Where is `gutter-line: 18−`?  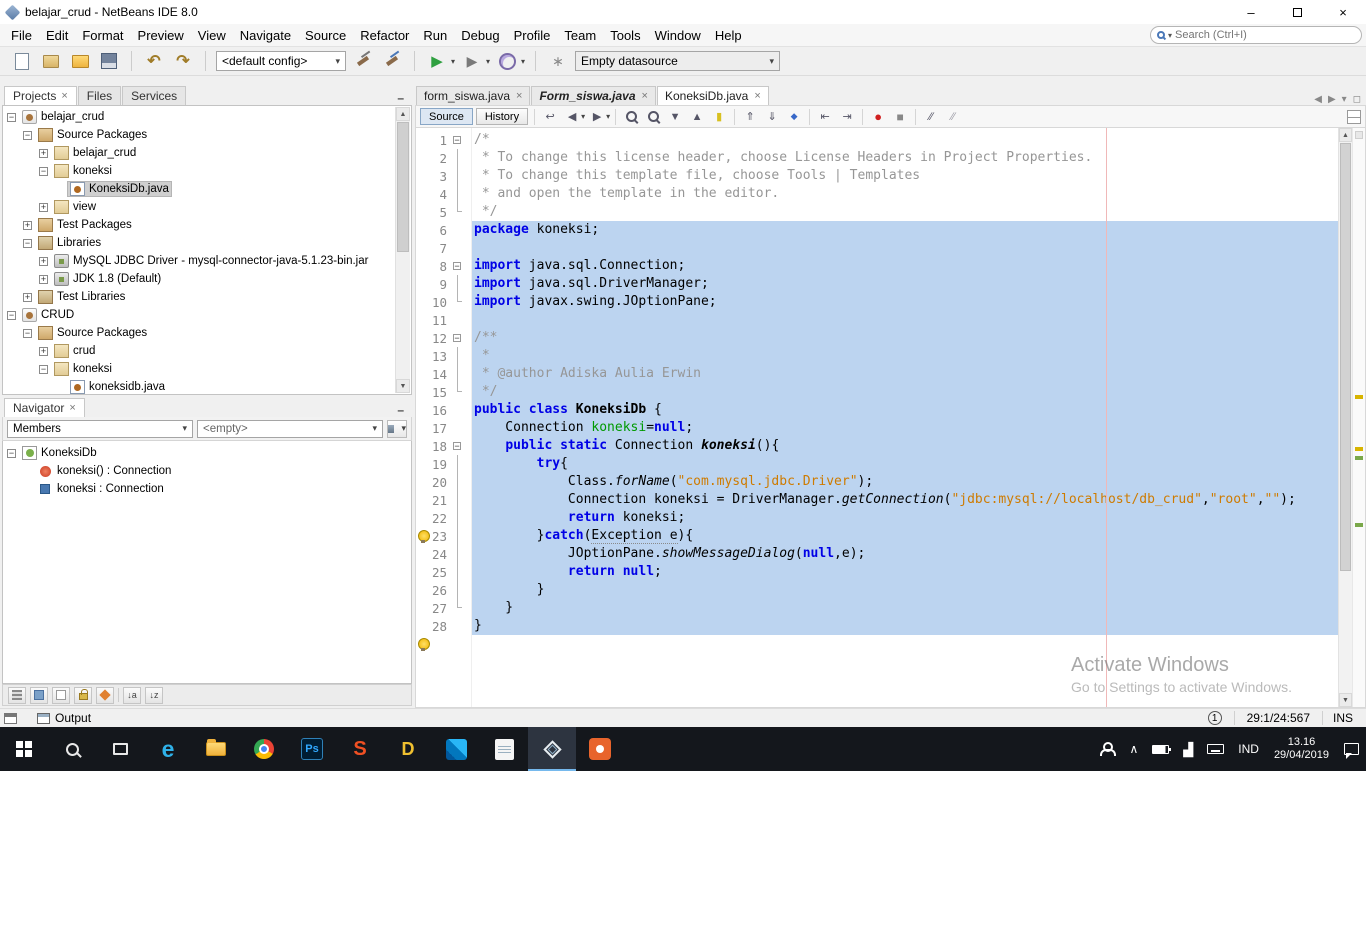
gutter-line: 18− is located at coordinates (443, 446).